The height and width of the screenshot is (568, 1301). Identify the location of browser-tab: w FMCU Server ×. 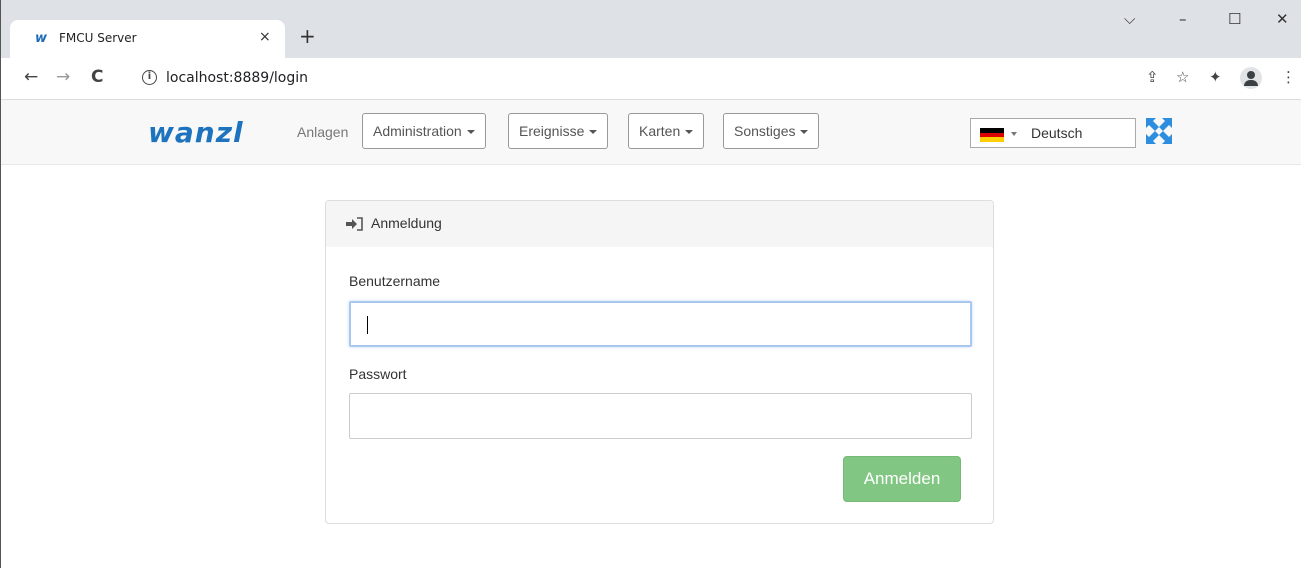
(147, 39).